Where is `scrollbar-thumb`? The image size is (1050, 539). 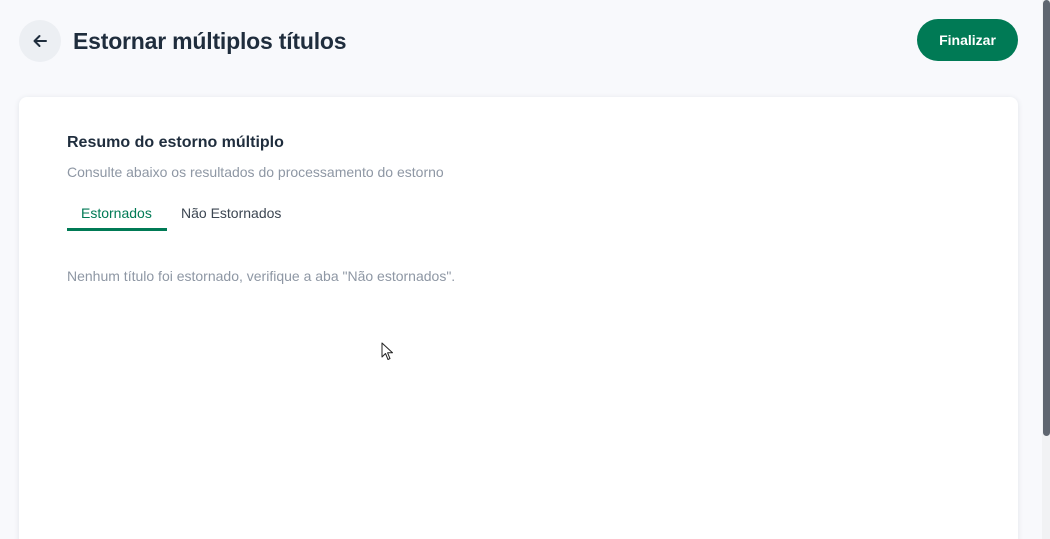 scrollbar-thumb is located at coordinates (1046, 218).